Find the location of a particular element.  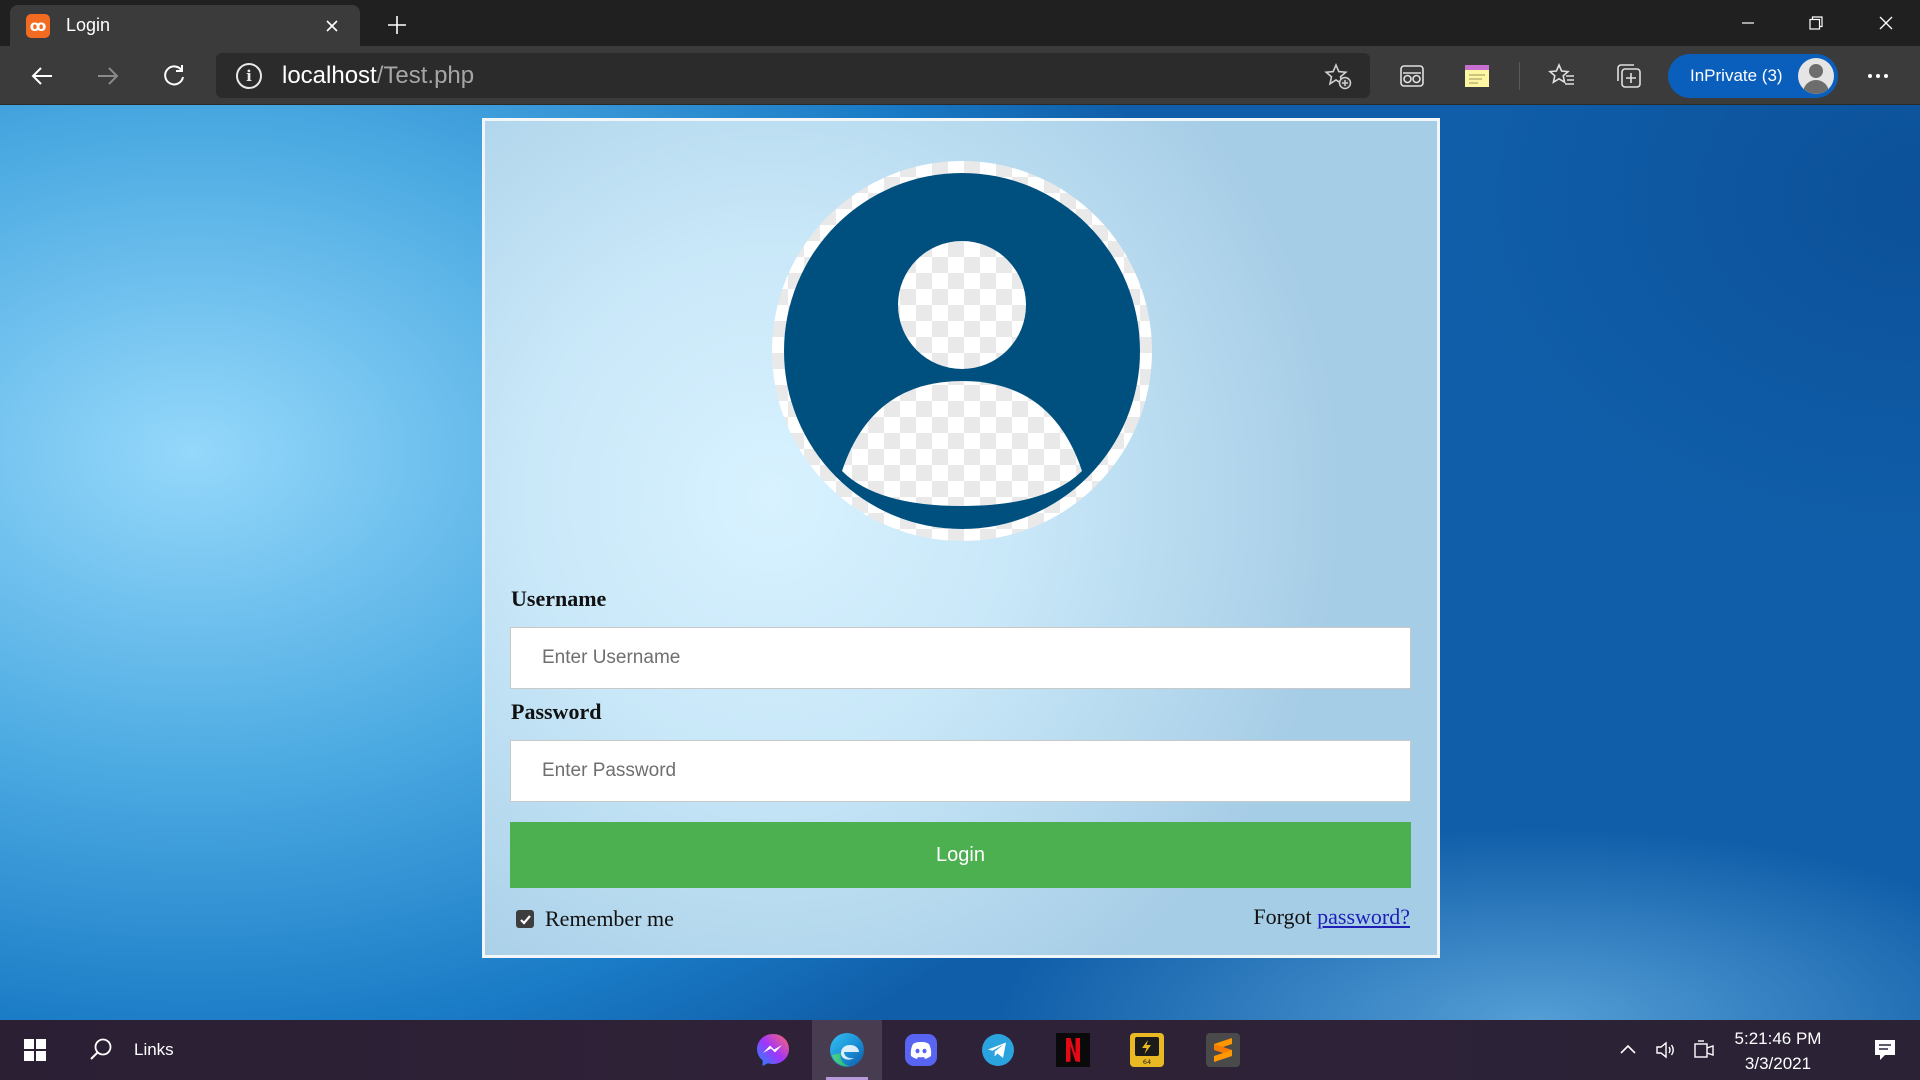

show-hidden-icons-button is located at coordinates (1628, 1050).